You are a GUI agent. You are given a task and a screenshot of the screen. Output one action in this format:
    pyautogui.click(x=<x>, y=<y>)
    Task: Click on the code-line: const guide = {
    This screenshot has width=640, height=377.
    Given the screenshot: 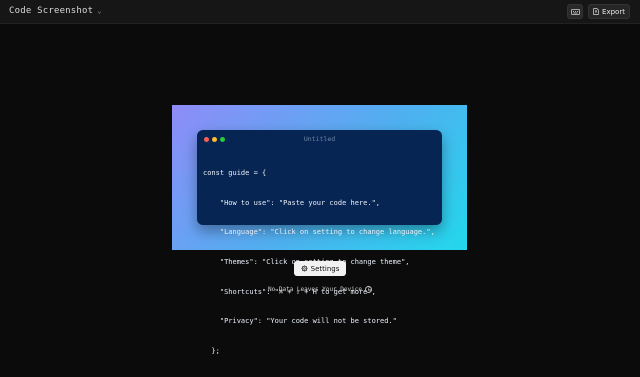 What is the action you would take?
    pyautogui.click(x=235, y=172)
    